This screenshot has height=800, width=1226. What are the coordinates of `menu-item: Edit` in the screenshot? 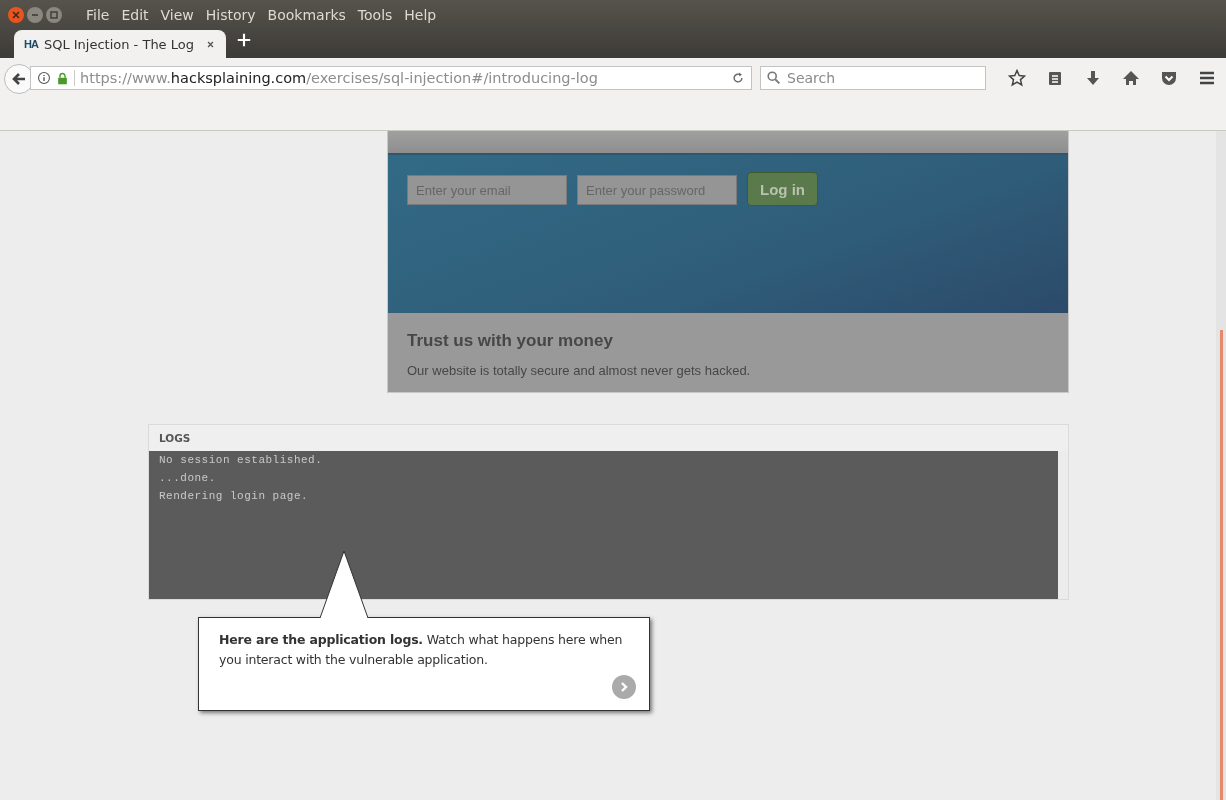 It's located at (135, 15).